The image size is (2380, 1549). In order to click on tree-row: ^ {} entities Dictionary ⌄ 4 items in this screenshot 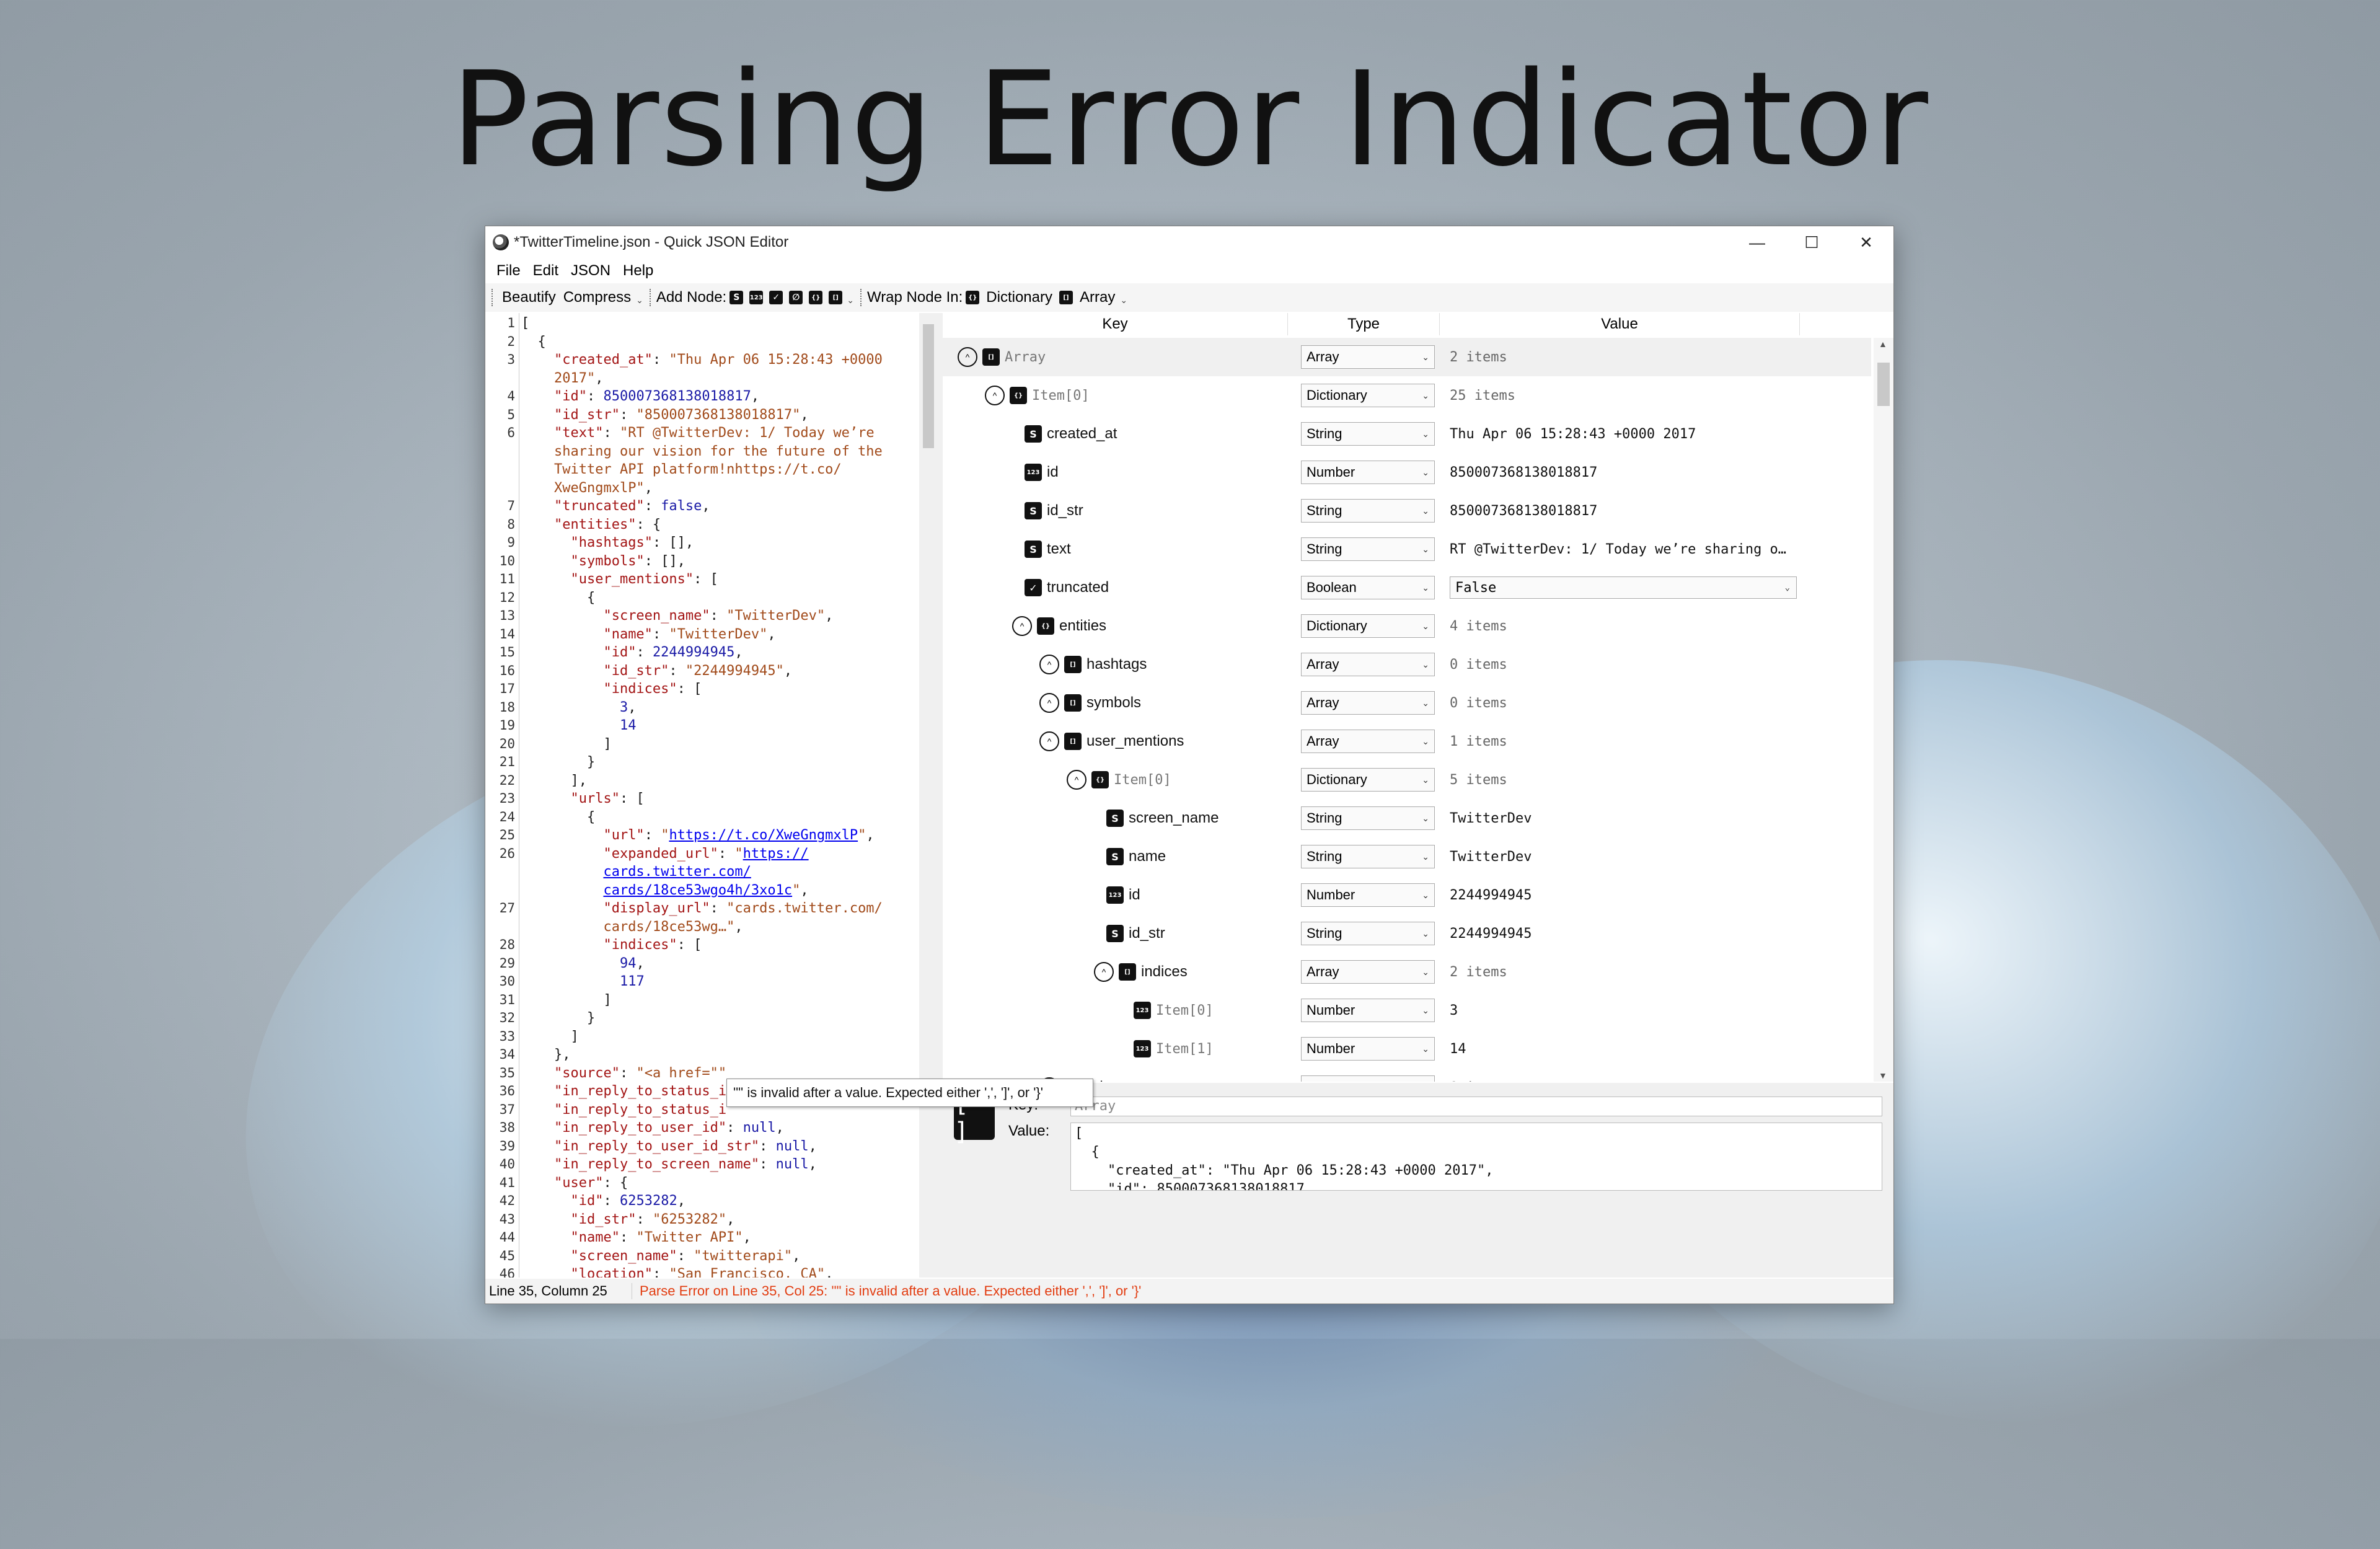, I will do `click(1407, 626)`.